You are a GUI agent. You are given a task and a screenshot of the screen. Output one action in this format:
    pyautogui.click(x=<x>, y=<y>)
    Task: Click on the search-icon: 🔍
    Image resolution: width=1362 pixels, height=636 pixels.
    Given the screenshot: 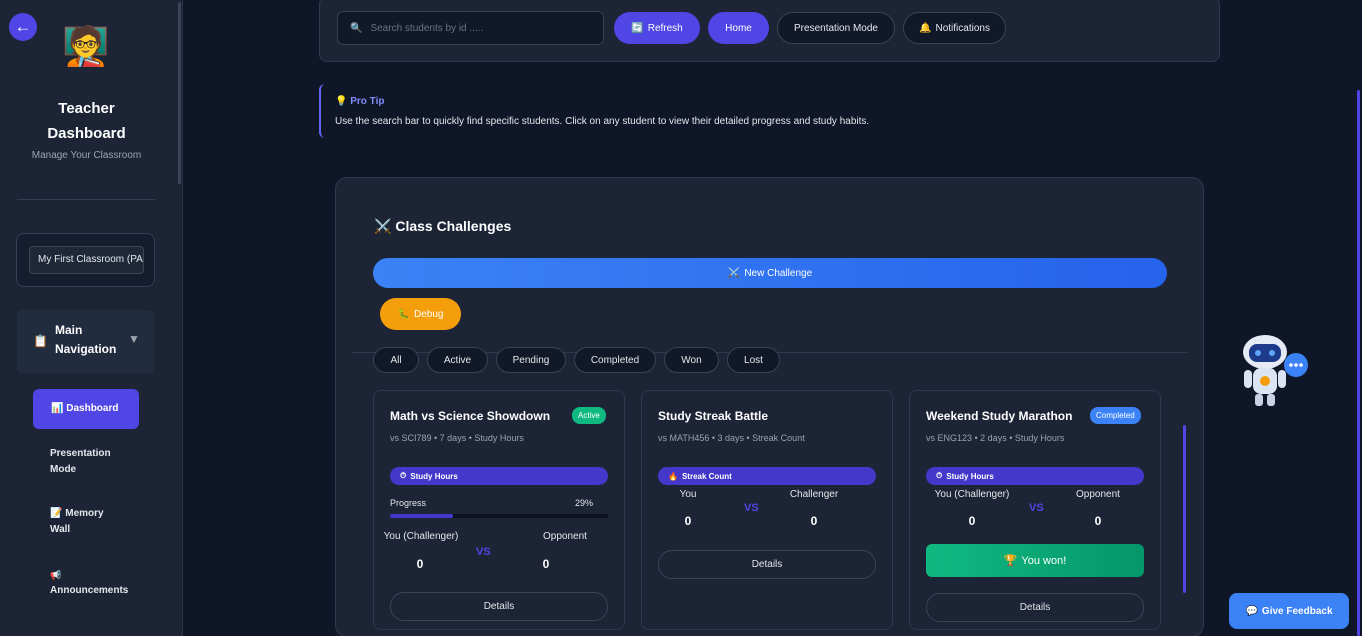 What is the action you would take?
    pyautogui.click(x=356, y=28)
    